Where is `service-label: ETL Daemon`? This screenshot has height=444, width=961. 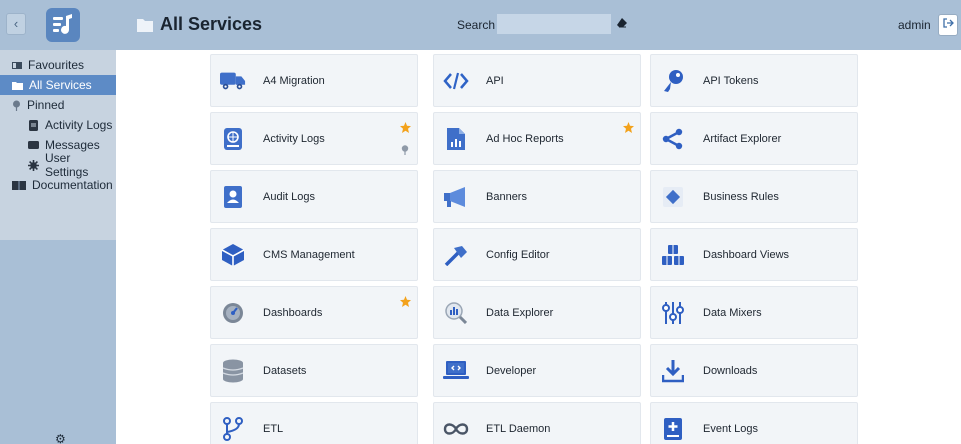 service-label: ETL Daemon is located at coordinates (518, 428).